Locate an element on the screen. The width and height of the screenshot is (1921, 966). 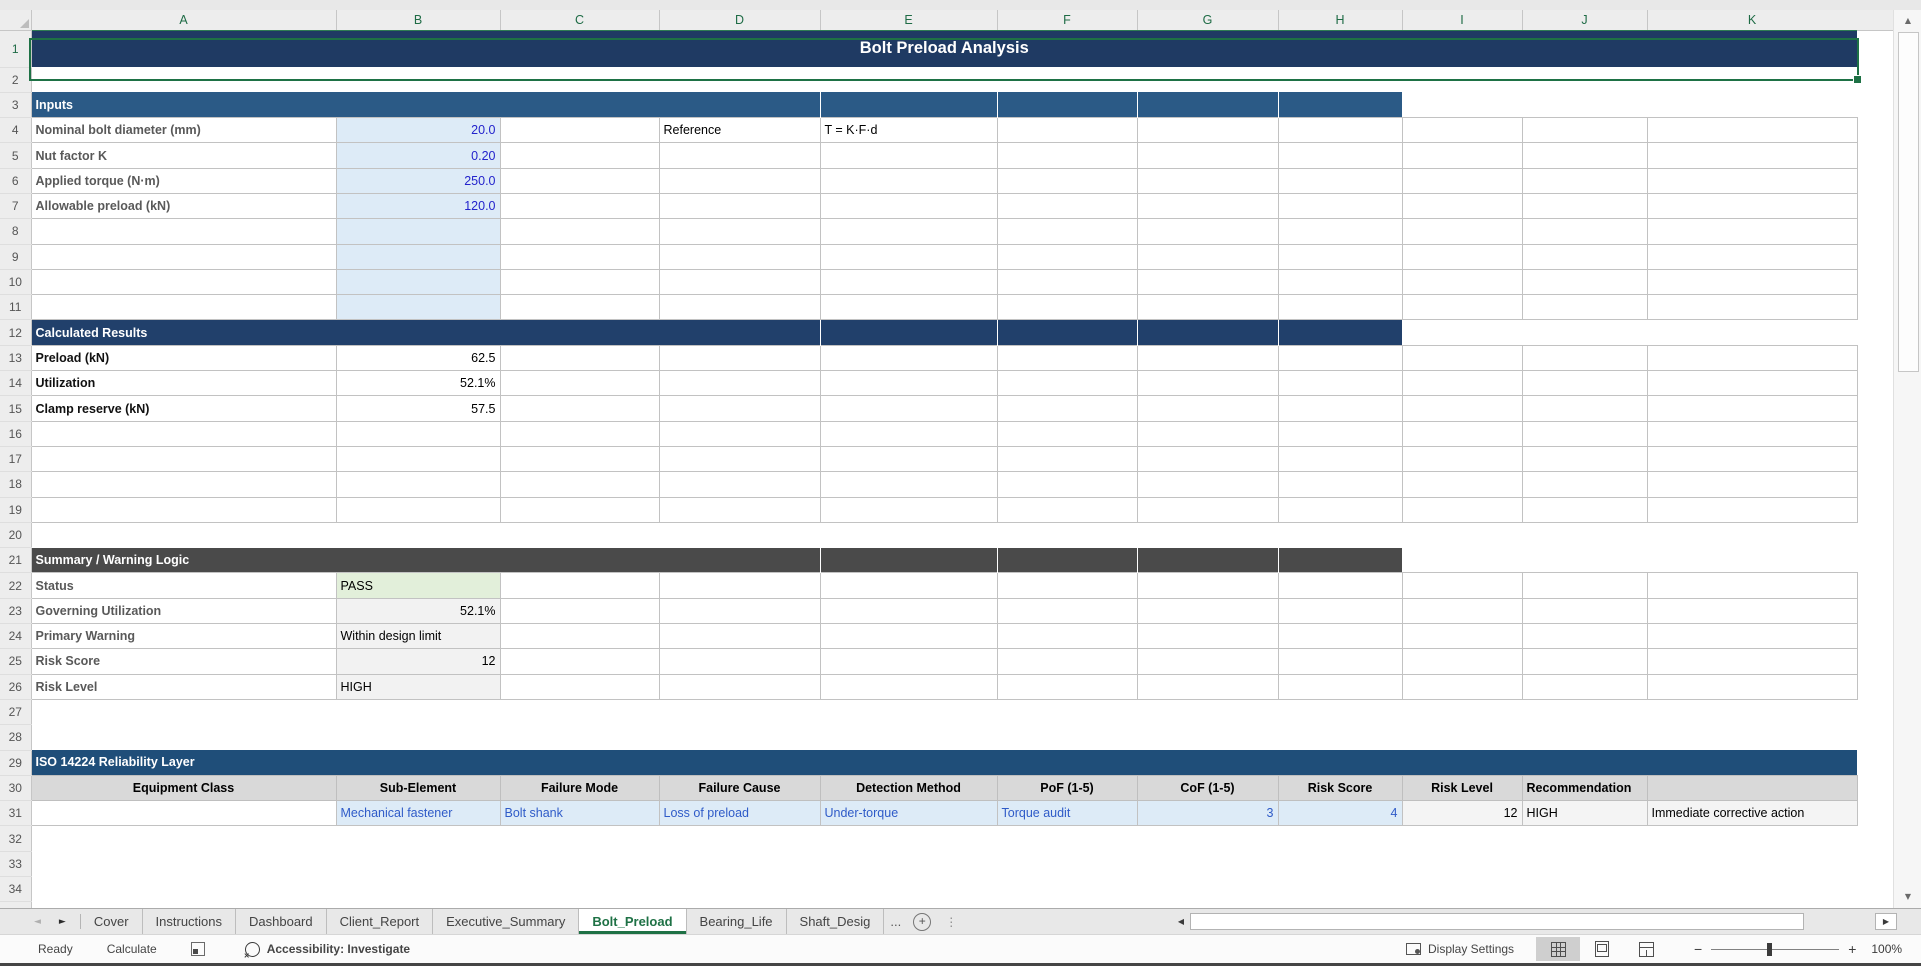
iso-column-header: Equipment Class is located at coordinates (183, 788).